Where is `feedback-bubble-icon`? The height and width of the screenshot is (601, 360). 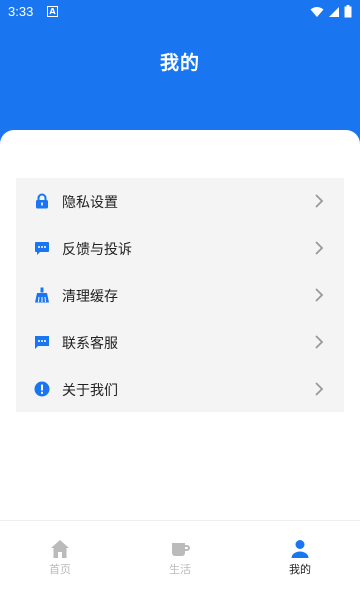
feedback-bubble-icon is located at coordinates (42, 248).